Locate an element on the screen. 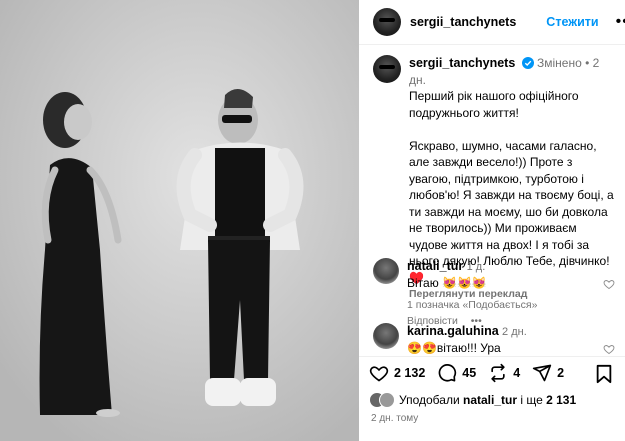  repost-button: 4 is located at coordinates (504, 373).